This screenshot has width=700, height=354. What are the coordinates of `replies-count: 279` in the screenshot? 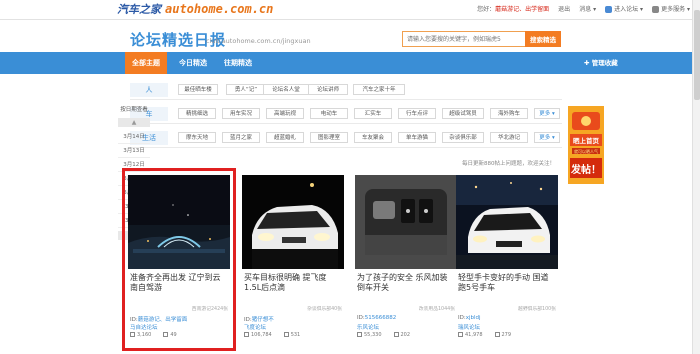 It's located at (502, 335).